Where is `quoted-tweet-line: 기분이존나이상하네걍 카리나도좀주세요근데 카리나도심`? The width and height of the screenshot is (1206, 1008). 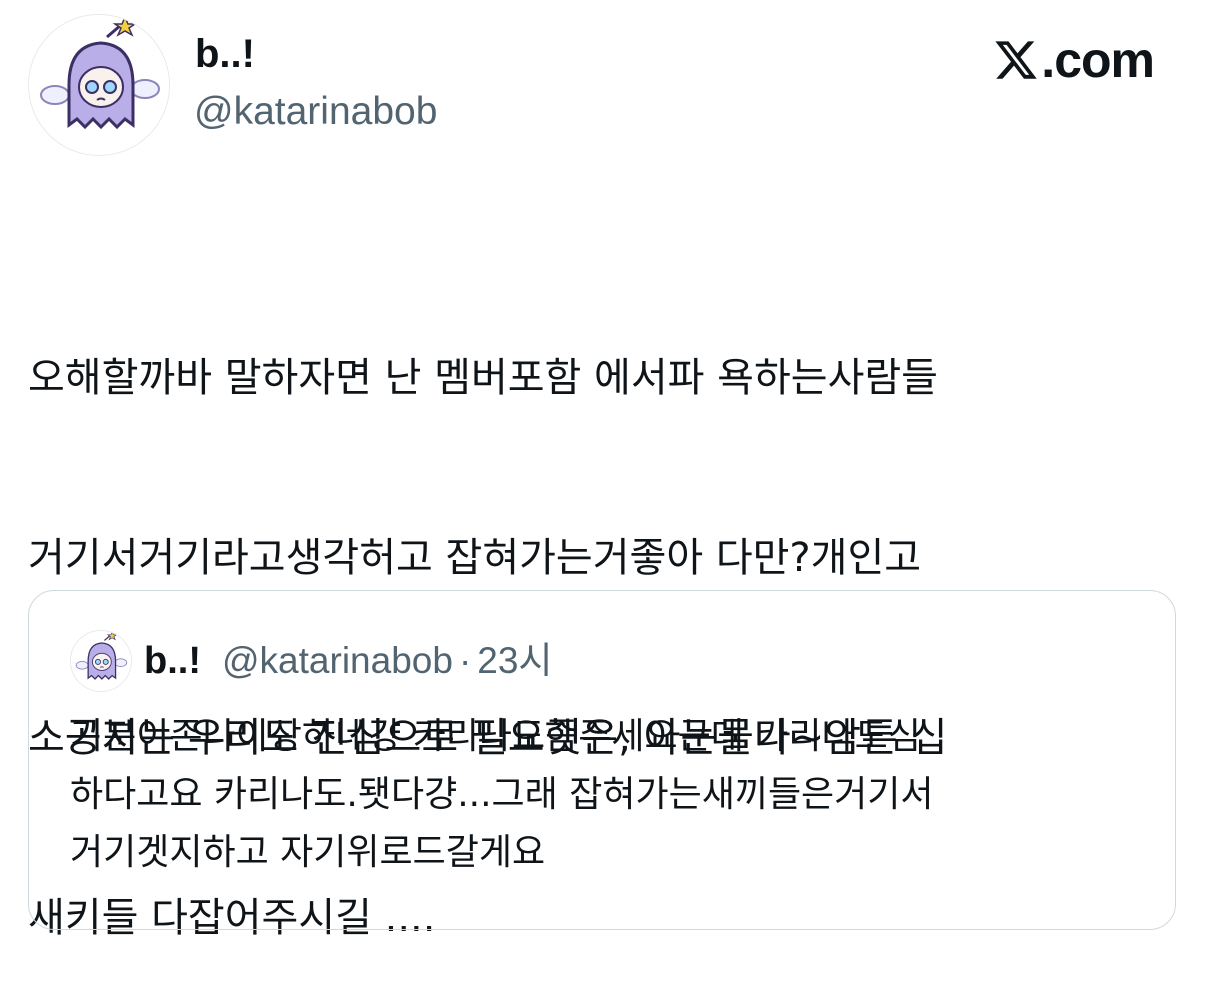
quoted-tweet-line: 기분이존나이상하네걍 카리나도좀주세요근데 카리나도심 is located at coordinates (495, 736).